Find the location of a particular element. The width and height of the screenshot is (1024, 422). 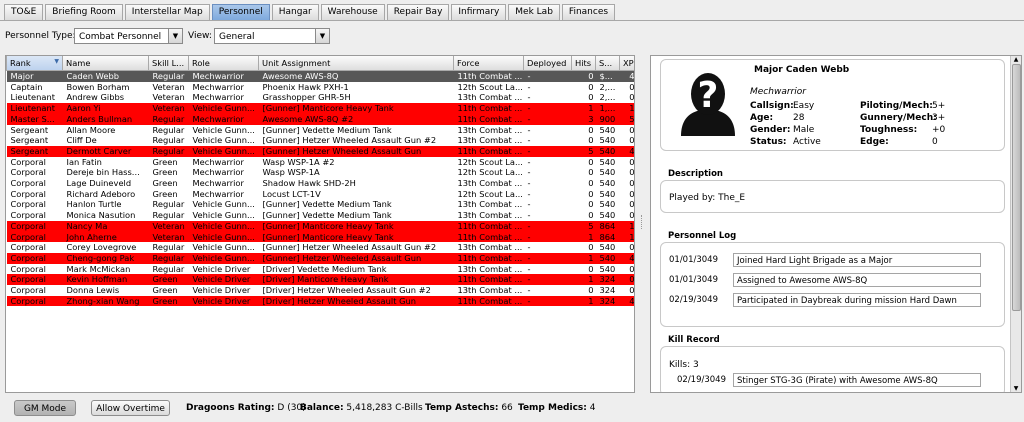

table-cell: Vehicle Driver is located at coordinates (223, 301).